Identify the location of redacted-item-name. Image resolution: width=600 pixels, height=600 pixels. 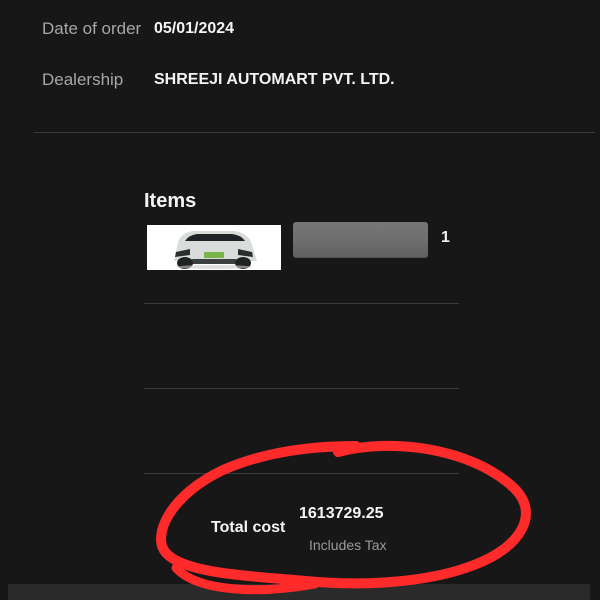
(360, 240).